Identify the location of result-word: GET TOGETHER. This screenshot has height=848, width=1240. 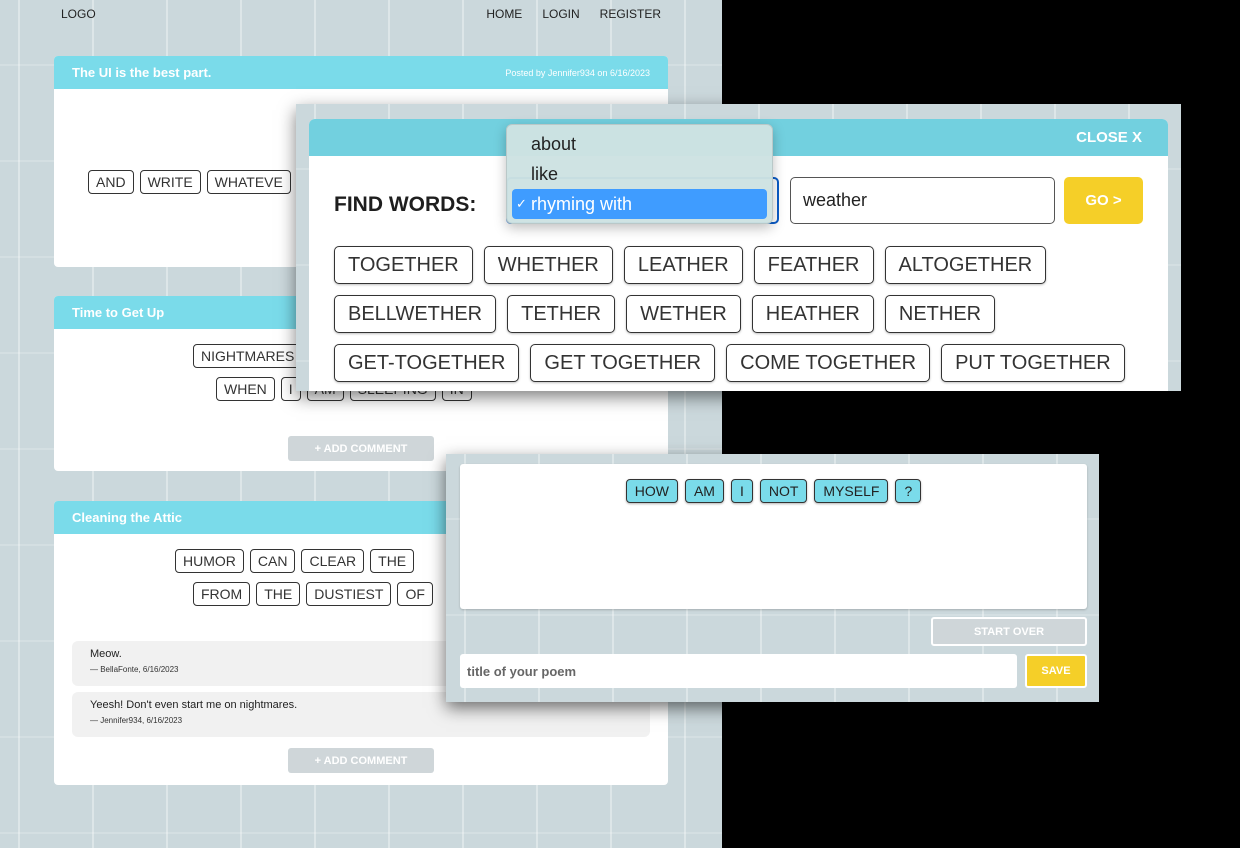
(623, 363).